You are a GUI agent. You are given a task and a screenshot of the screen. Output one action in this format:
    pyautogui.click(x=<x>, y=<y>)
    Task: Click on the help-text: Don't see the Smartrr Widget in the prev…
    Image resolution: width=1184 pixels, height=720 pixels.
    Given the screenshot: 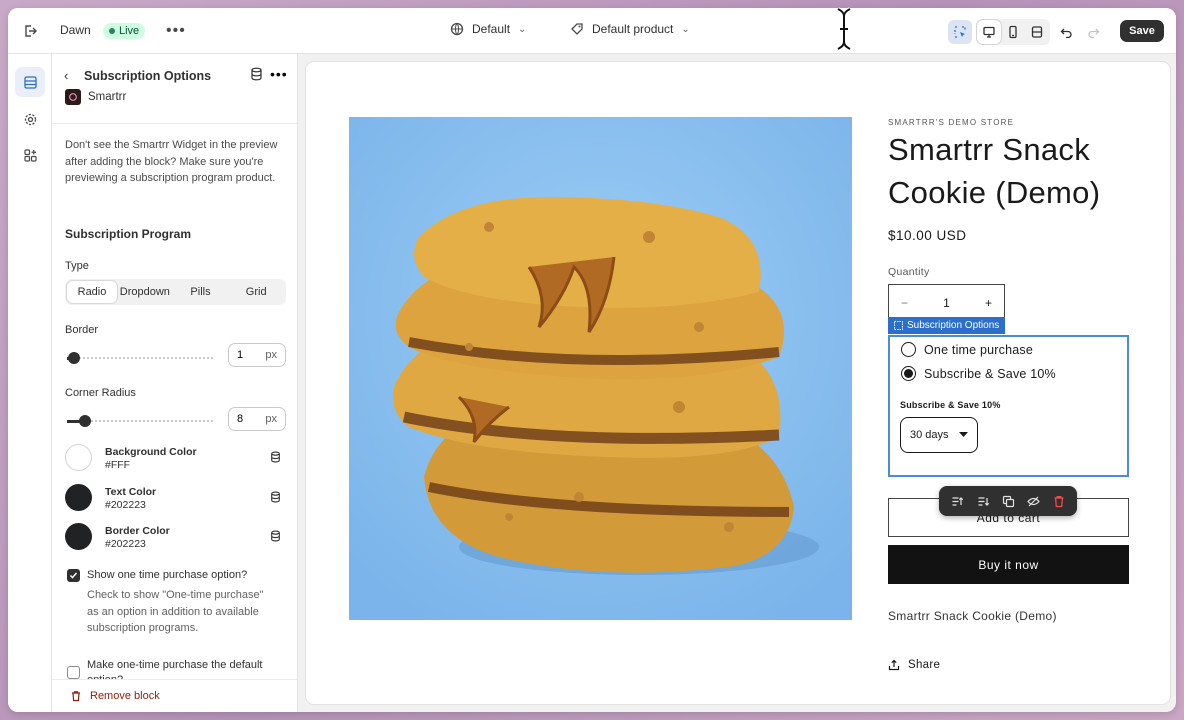 What is the action you would take?
    pyautogui.click(x=171, y=161)
    